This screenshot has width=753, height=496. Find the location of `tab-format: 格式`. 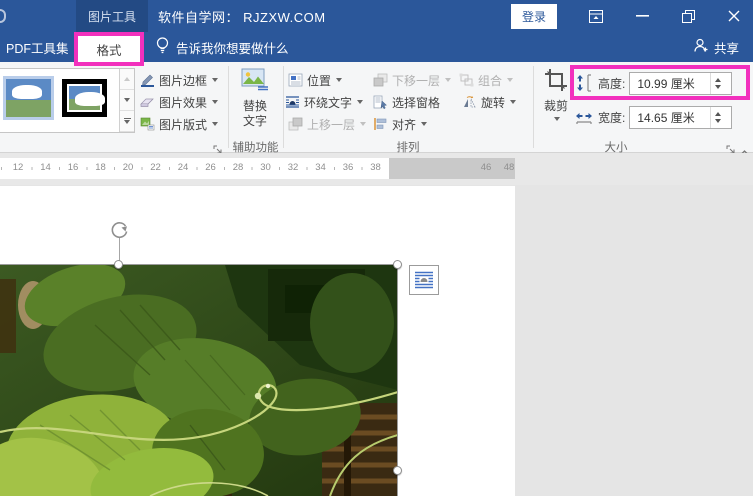

tab-format: 格式 is located at coordinates (109, 49).